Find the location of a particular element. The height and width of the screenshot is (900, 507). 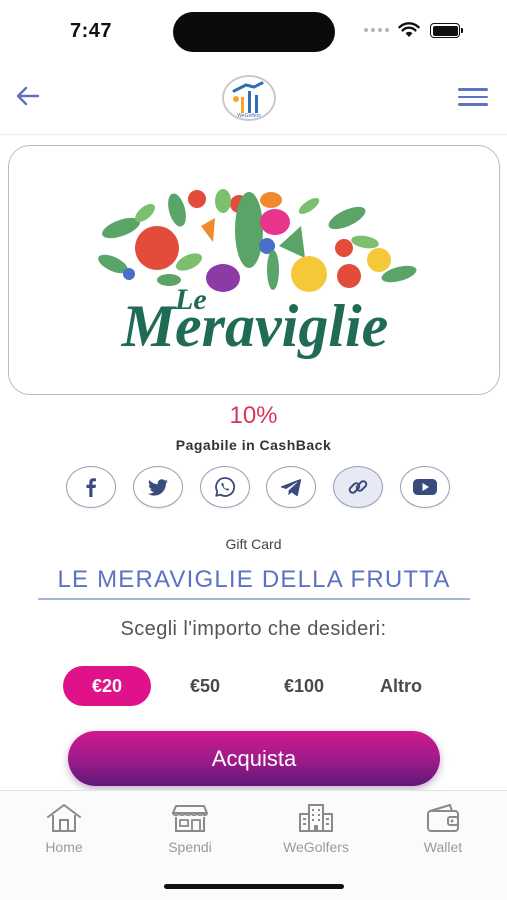

amount-prompt: Scegli l'importo che desideri: is located at coordinates (253, 629).